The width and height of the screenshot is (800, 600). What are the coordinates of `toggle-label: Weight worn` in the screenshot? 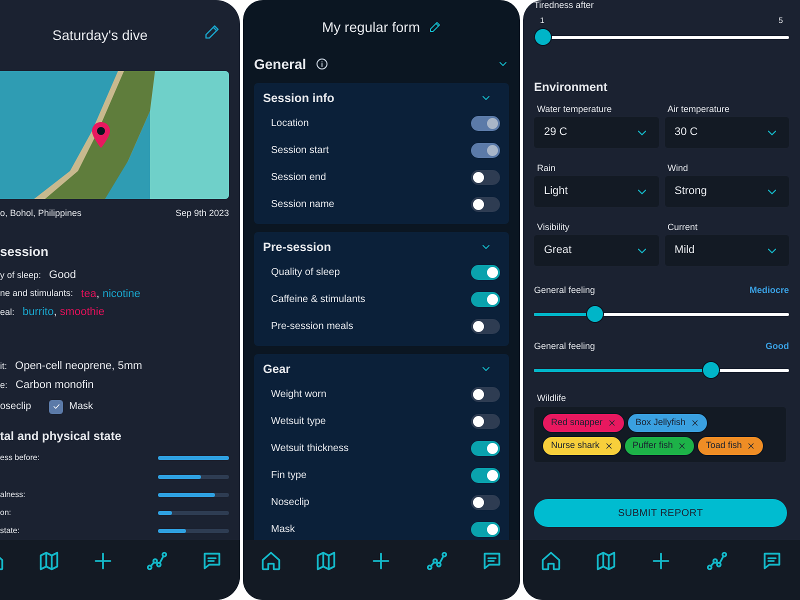 It's located at (298, 395).